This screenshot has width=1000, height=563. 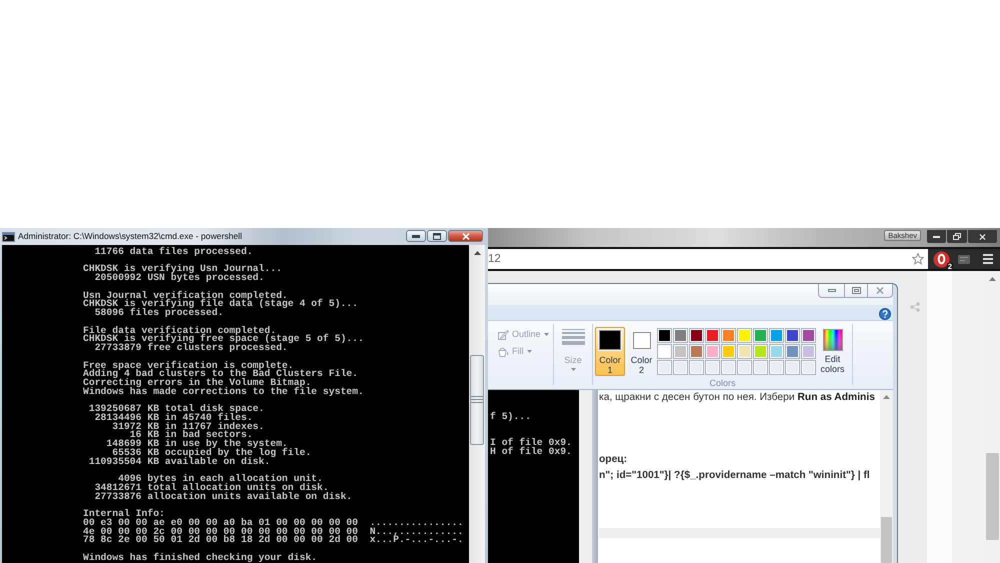 What do you see at coordinates (941, 259) in the screenshot?
I see `extension-icon` at bounding box center [941, 259].